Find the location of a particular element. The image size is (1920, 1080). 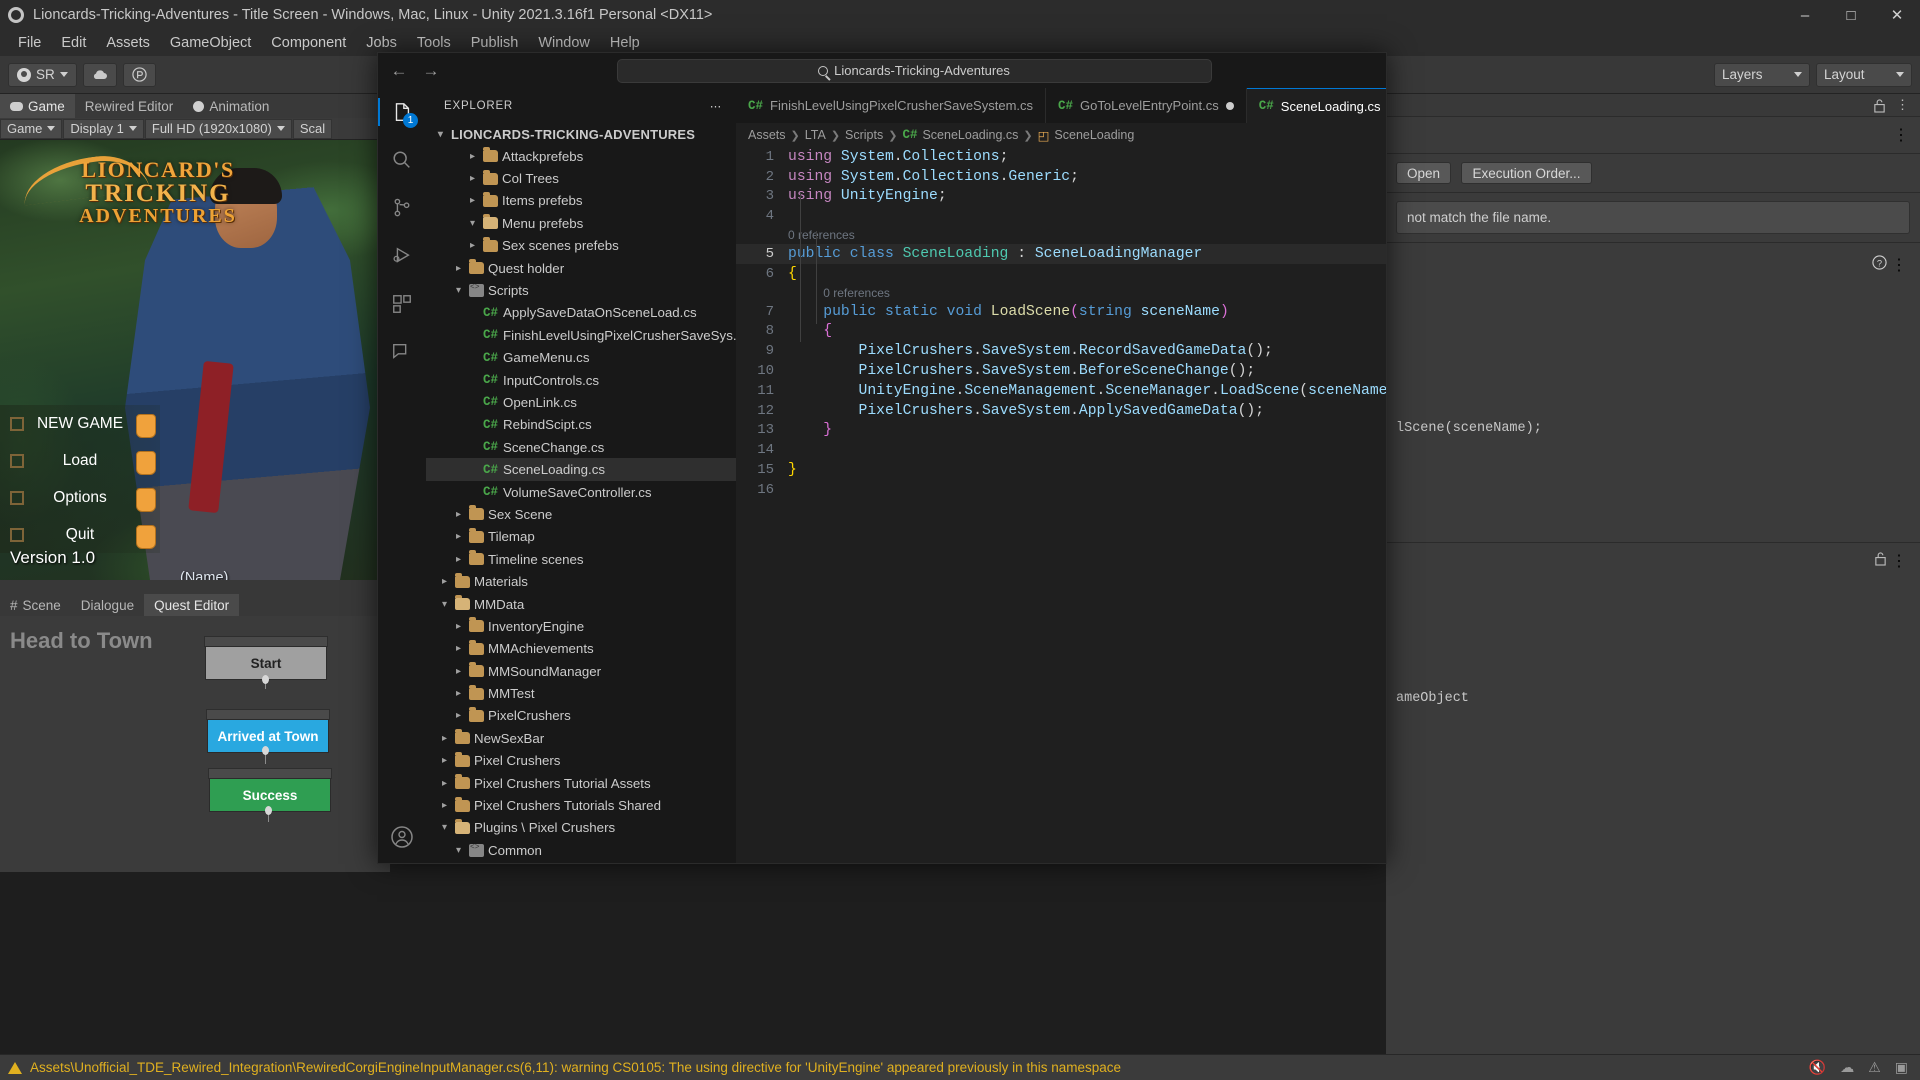

explorer-item-pixel-crushers-tutorial-assets: ▸ Pixel Crushers Tutorial Assets is located at coordinates (581, 783).